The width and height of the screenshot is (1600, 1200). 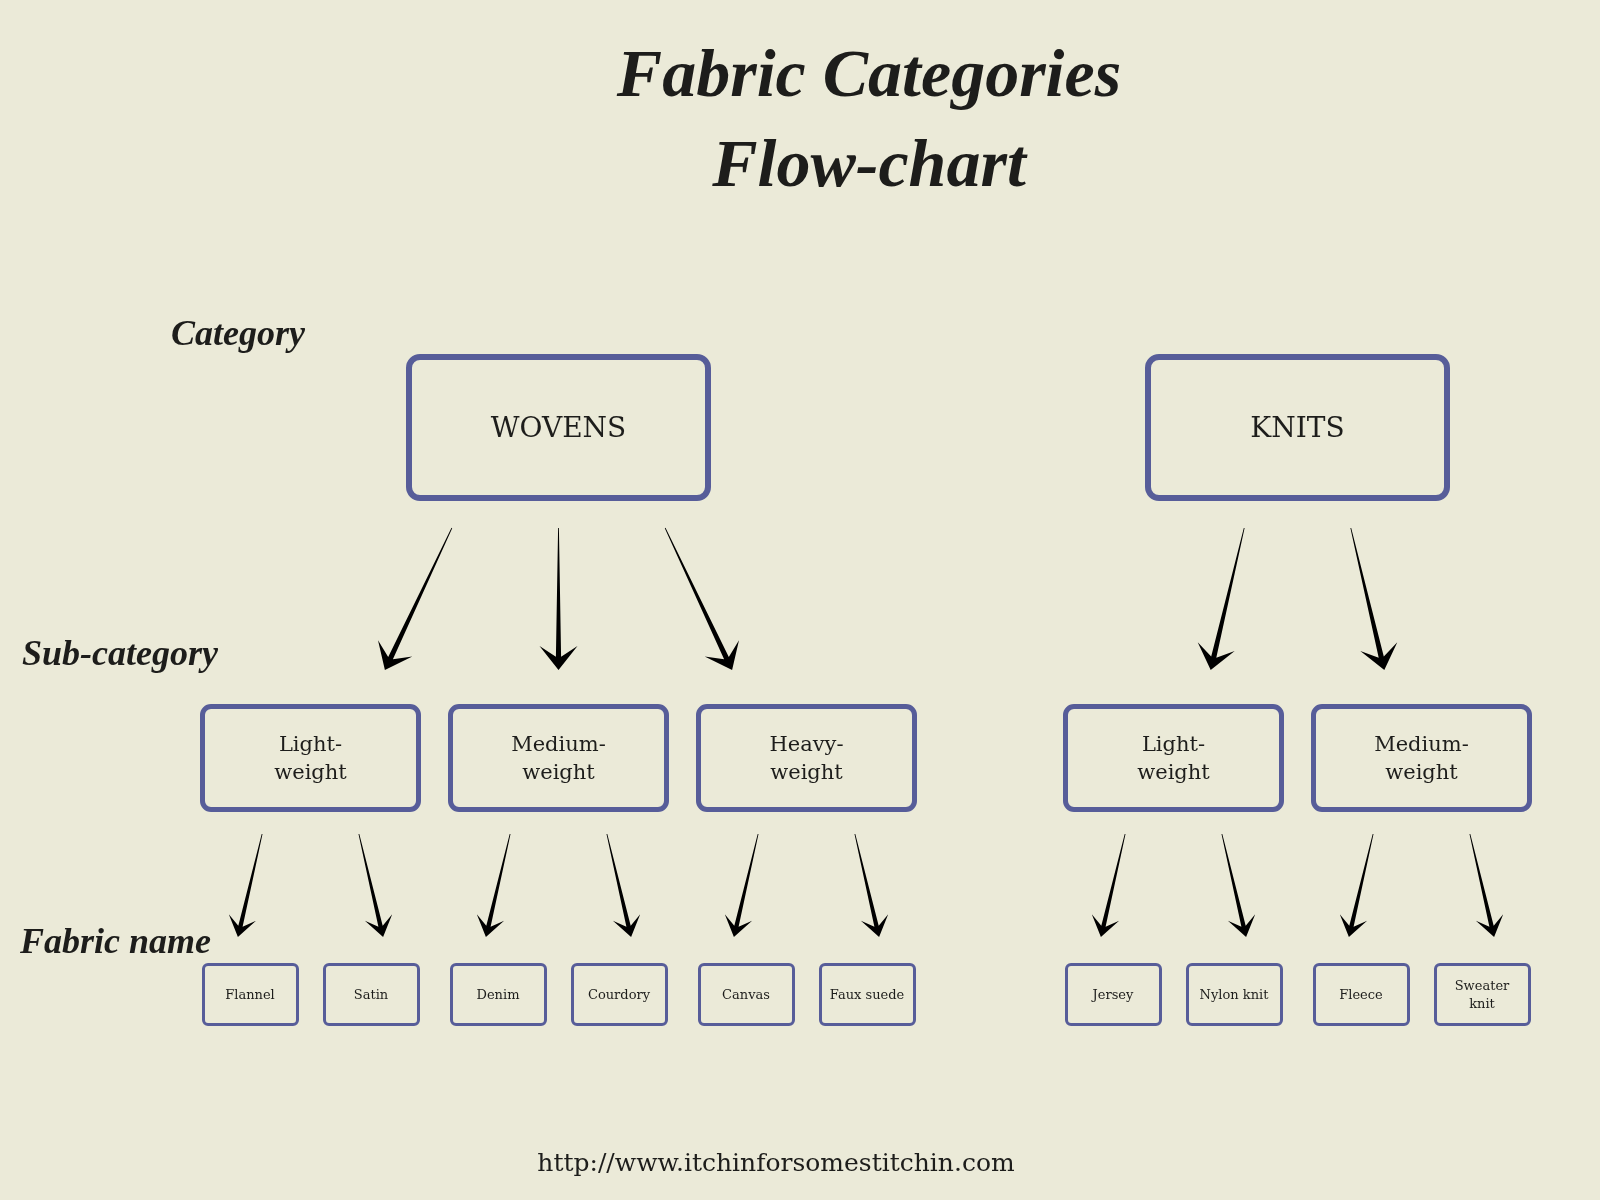 What do you see at coordinates (371, 994) in the screenshot?
I see `fabric-node: Satin` at bounding box center [371, 994].